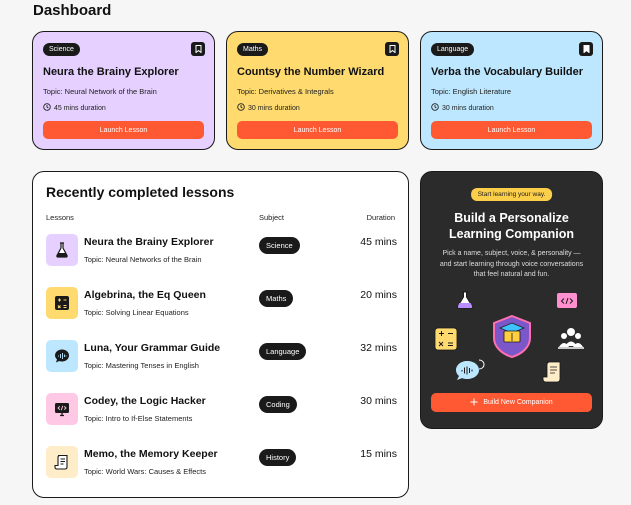 This screenshot has width=631, height=505. Describe the element at coordinates (311, 72) in the screenshot. I see `companion-name: Countsy the Number Wizard` at that location.